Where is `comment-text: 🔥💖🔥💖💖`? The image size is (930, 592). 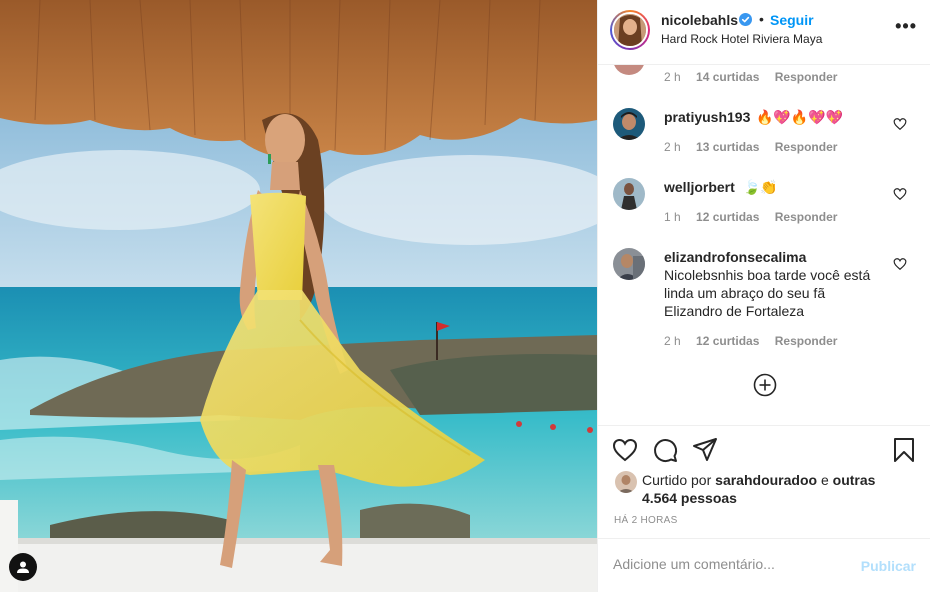 comment-text: 🔥💖🔥💖💖 is located at coordinates (800, 117).